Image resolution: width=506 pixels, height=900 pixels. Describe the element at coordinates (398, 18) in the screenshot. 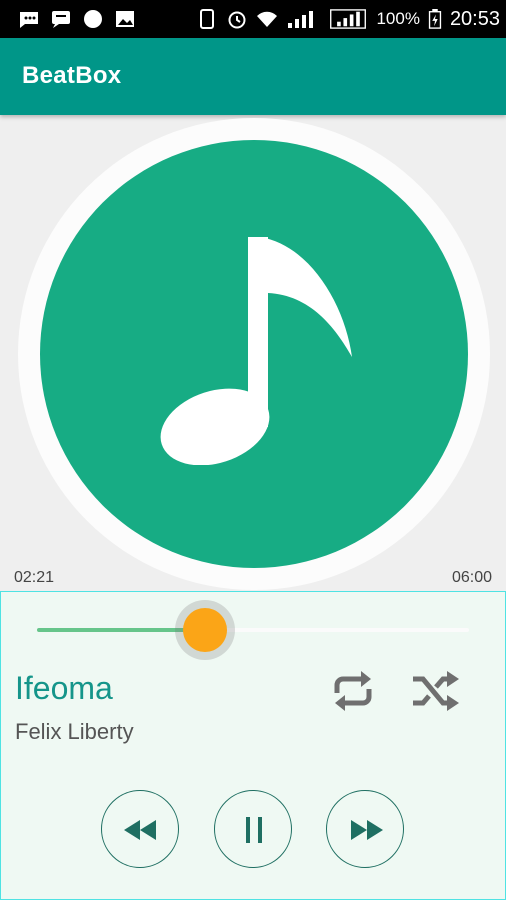

I see `battery-percent: 100%` at that location.